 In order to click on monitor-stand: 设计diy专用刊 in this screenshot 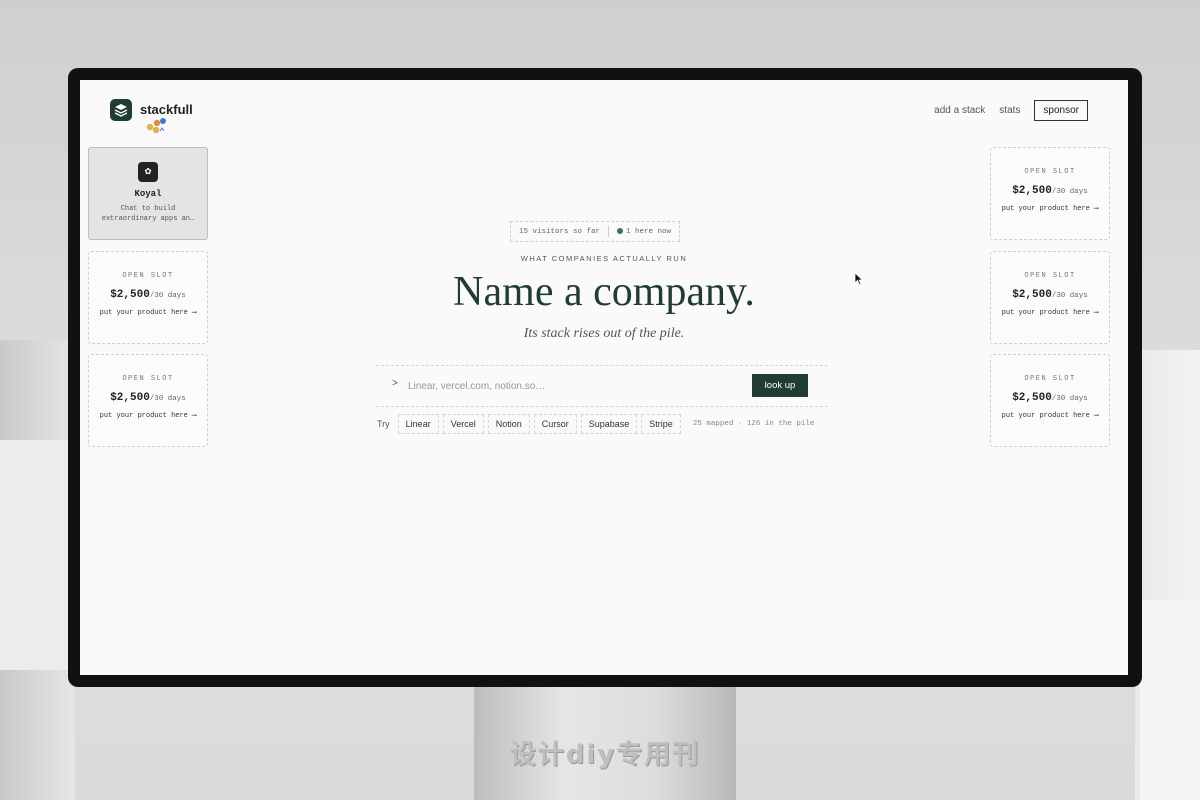, I will do `click(605, 742)`.